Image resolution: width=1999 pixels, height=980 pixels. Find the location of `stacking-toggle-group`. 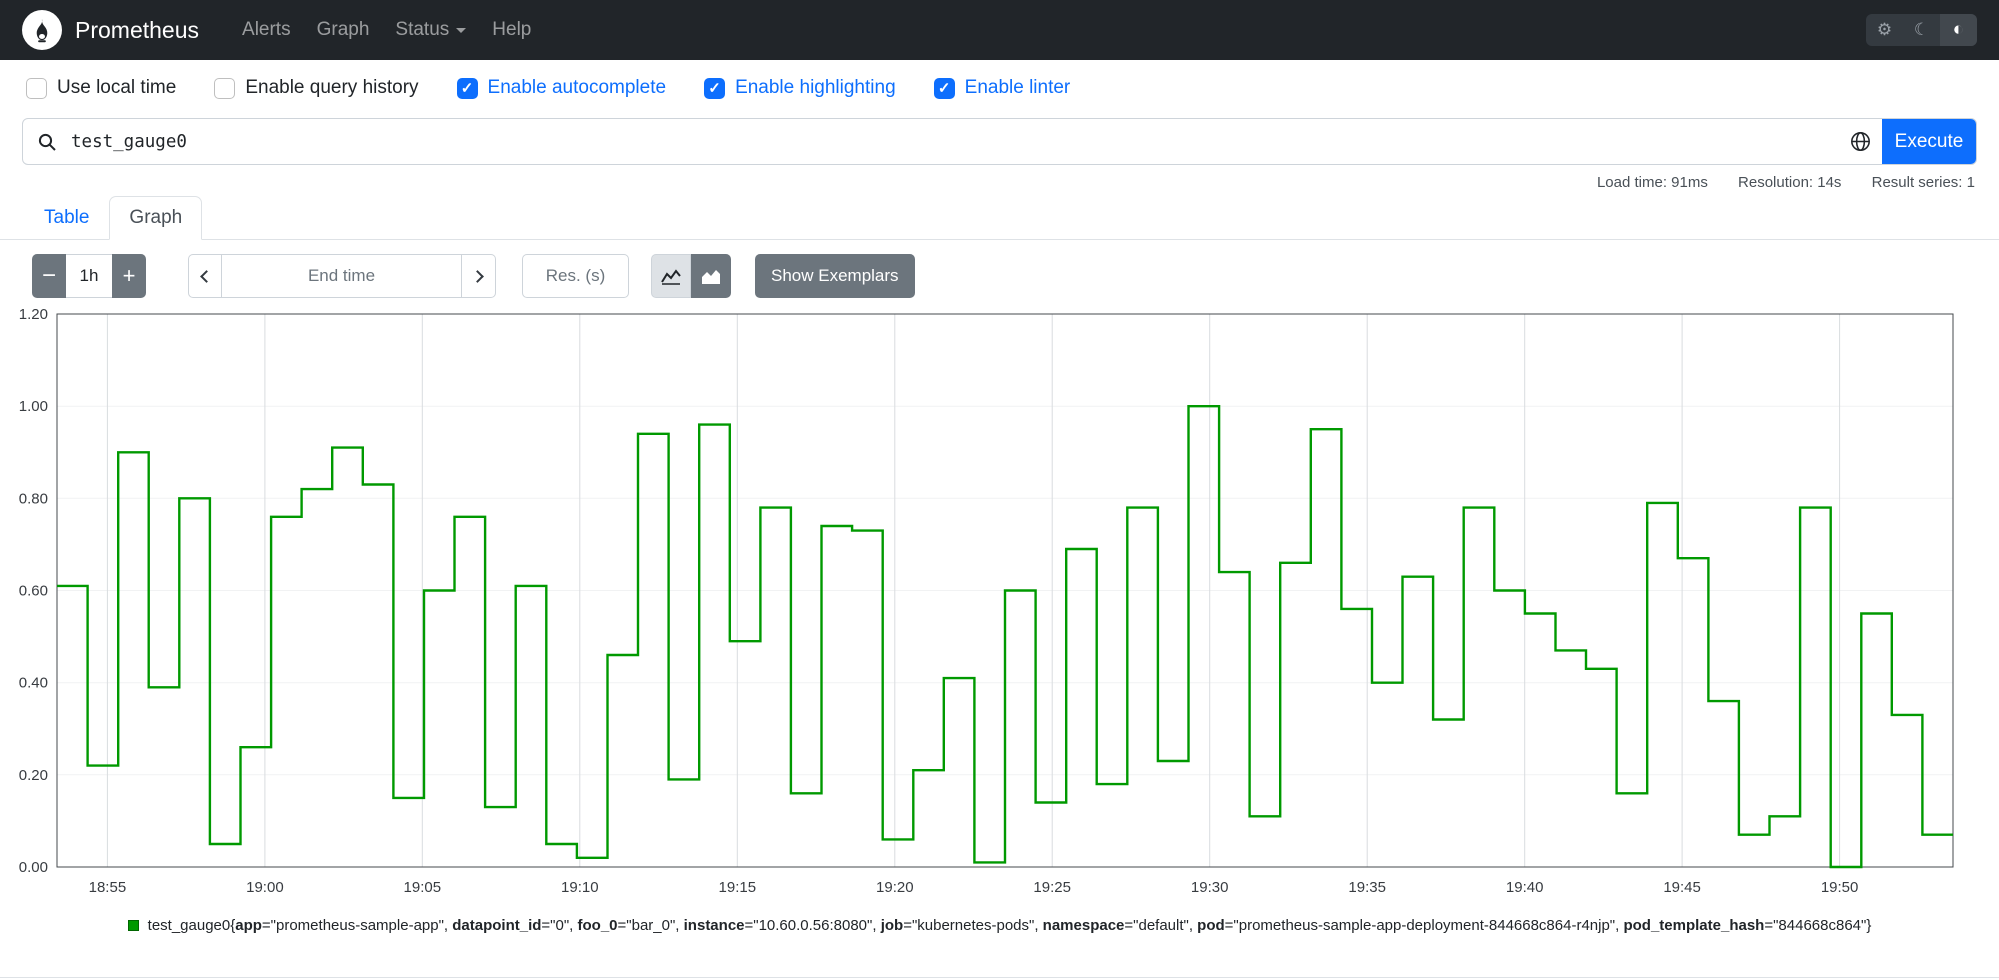

stacking-toggle-group is located at coordinates (691, 276).